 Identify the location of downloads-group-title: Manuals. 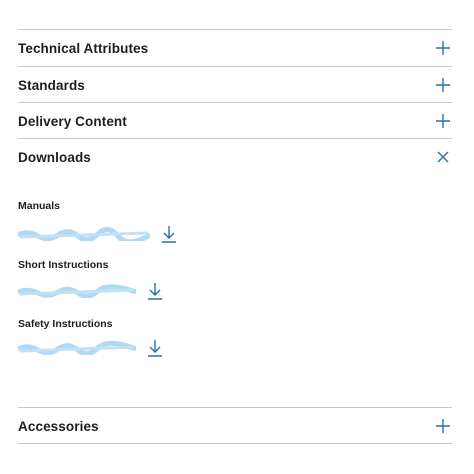
(39, 206).